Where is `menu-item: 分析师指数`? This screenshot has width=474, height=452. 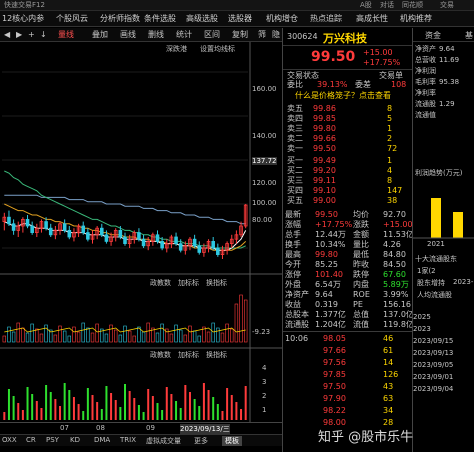
menu-item: 分析师指数 is located at coordinates (120, 19).